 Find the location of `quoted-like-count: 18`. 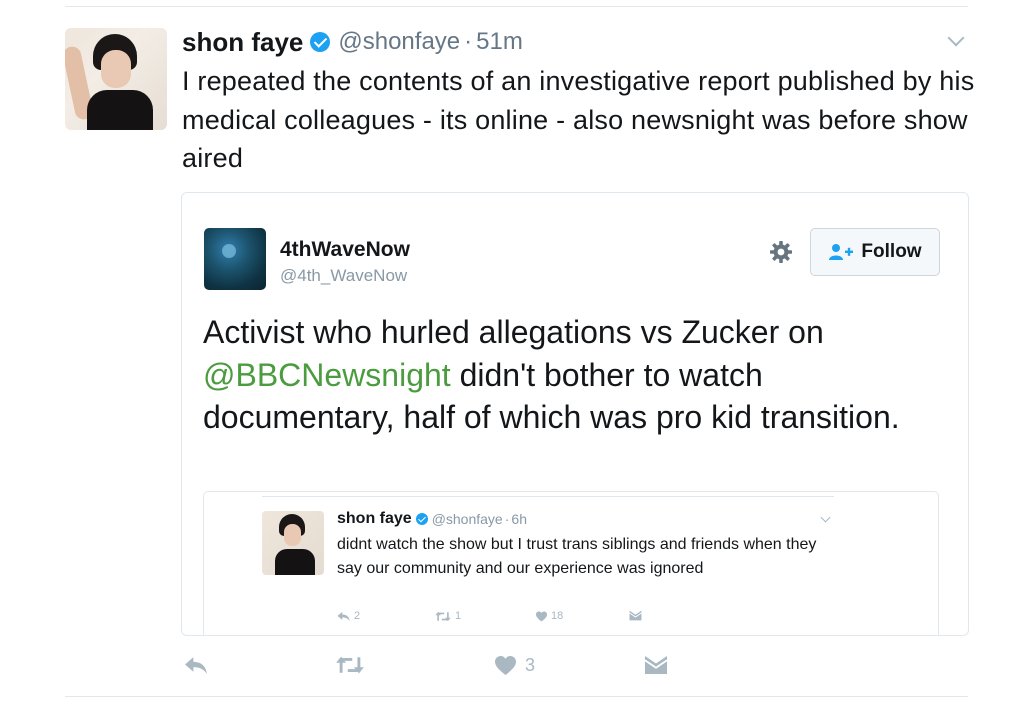

quoted-like-count: 18 is located at coordinates (557, 616).